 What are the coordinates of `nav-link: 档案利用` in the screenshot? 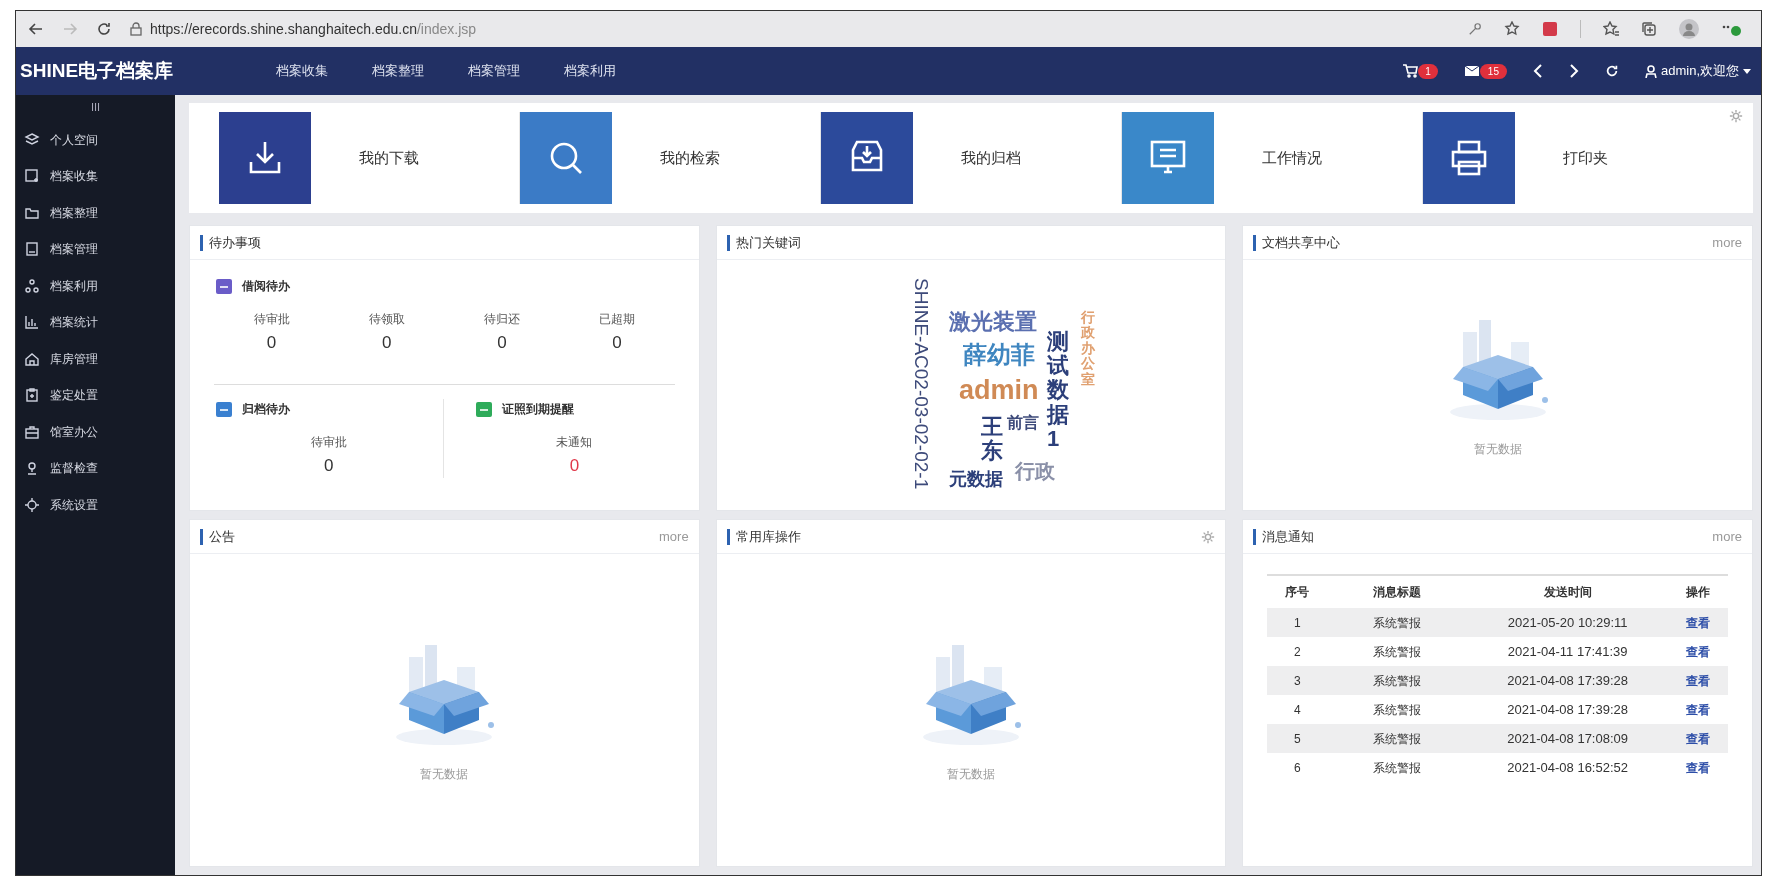 It's located at (590, 71).